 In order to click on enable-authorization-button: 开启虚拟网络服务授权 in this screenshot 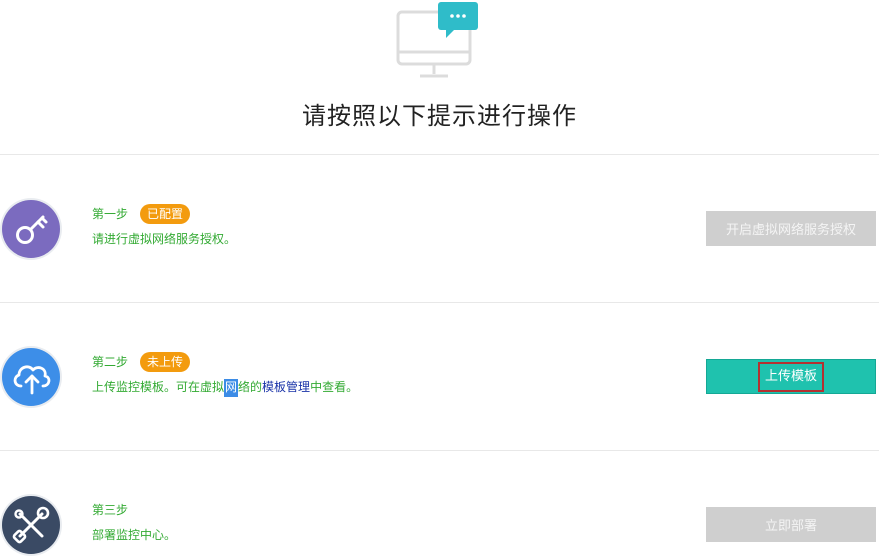, I will do `click(791, 228)`.